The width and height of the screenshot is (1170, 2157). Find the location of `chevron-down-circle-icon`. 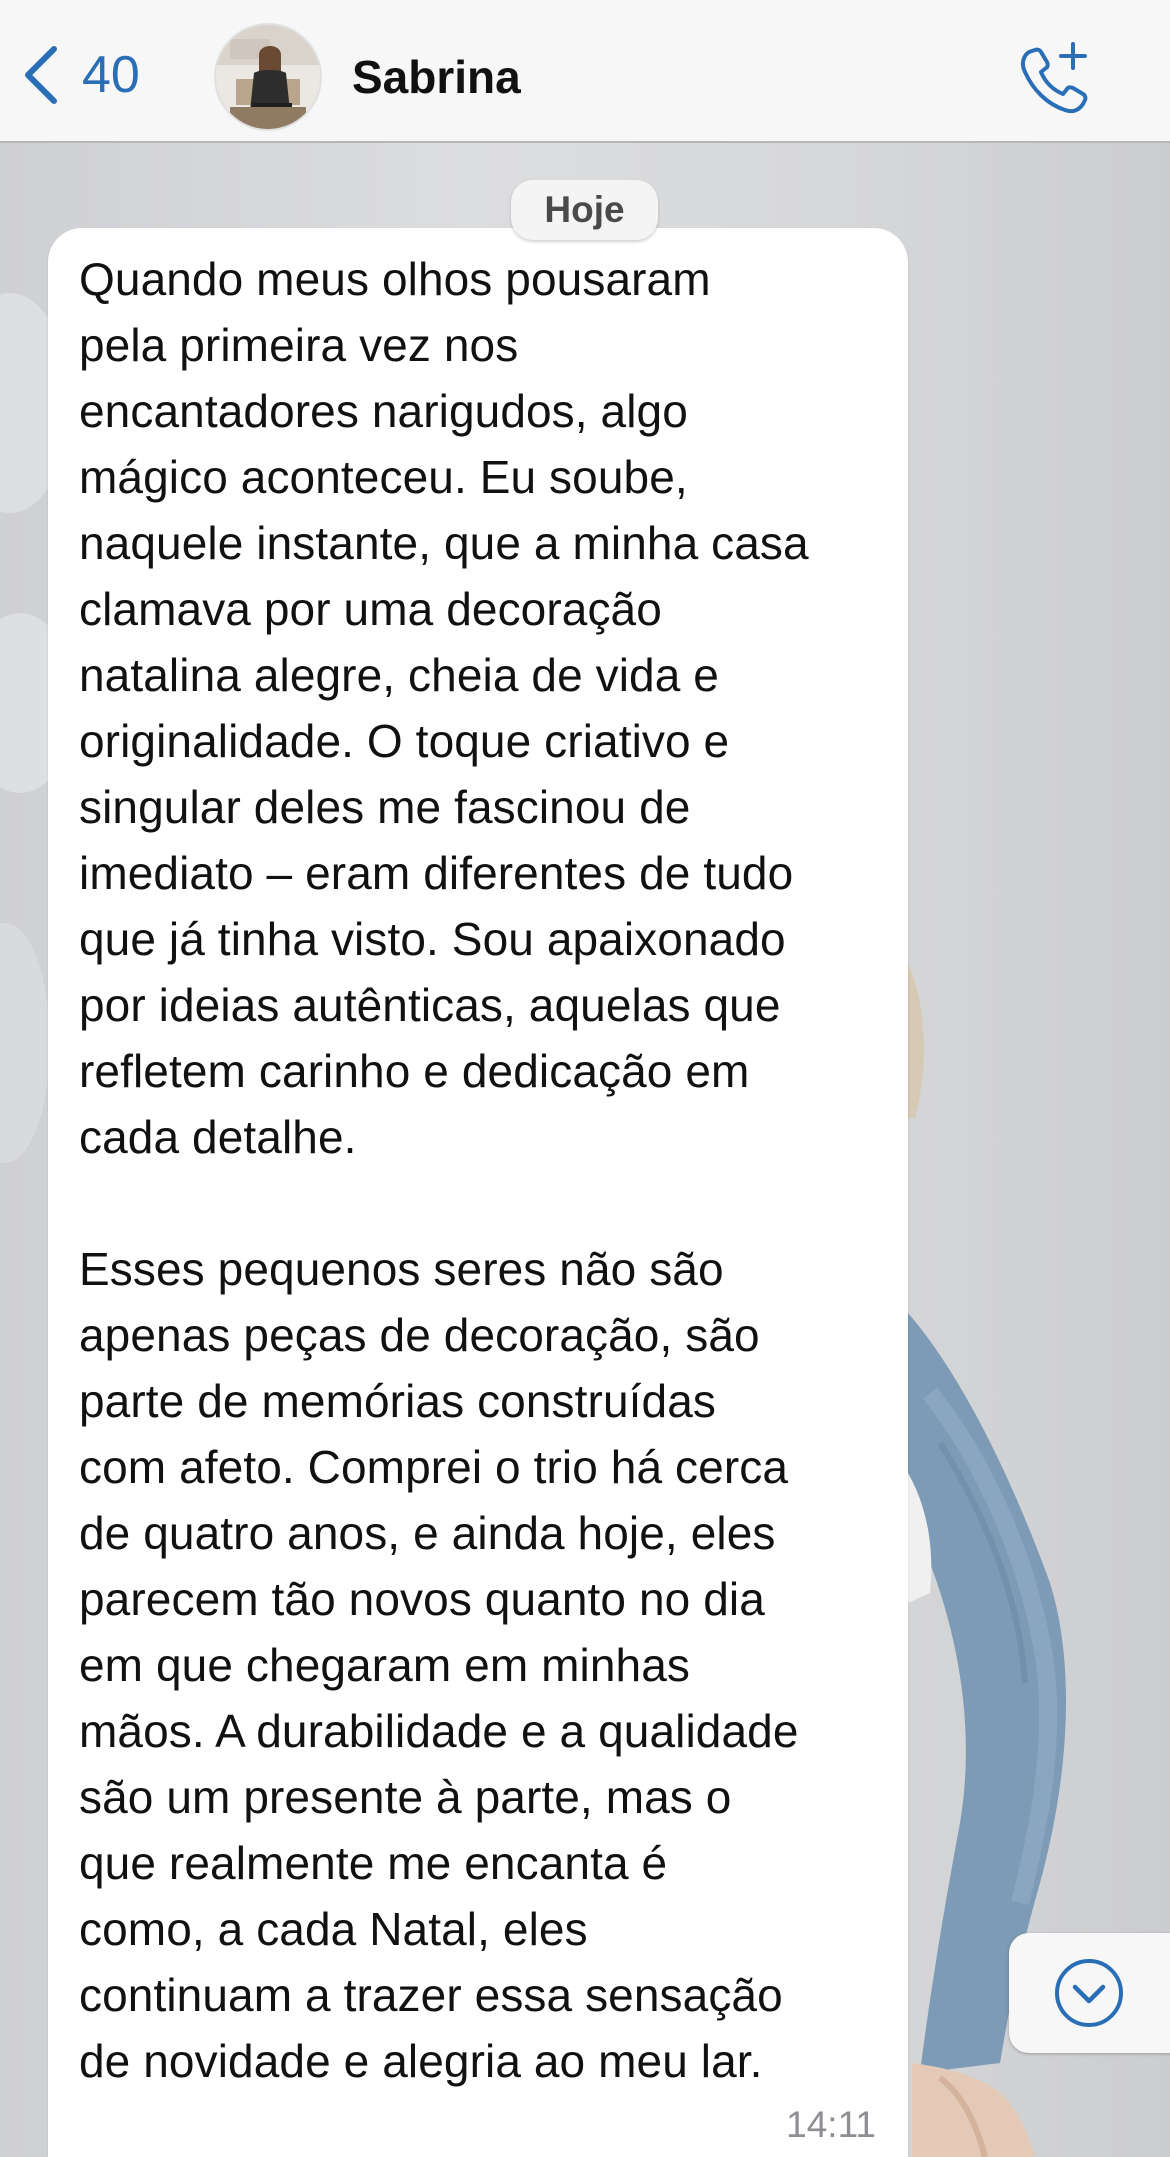

chevron-down-circle-icon is located at coordinates (1089, 1993).